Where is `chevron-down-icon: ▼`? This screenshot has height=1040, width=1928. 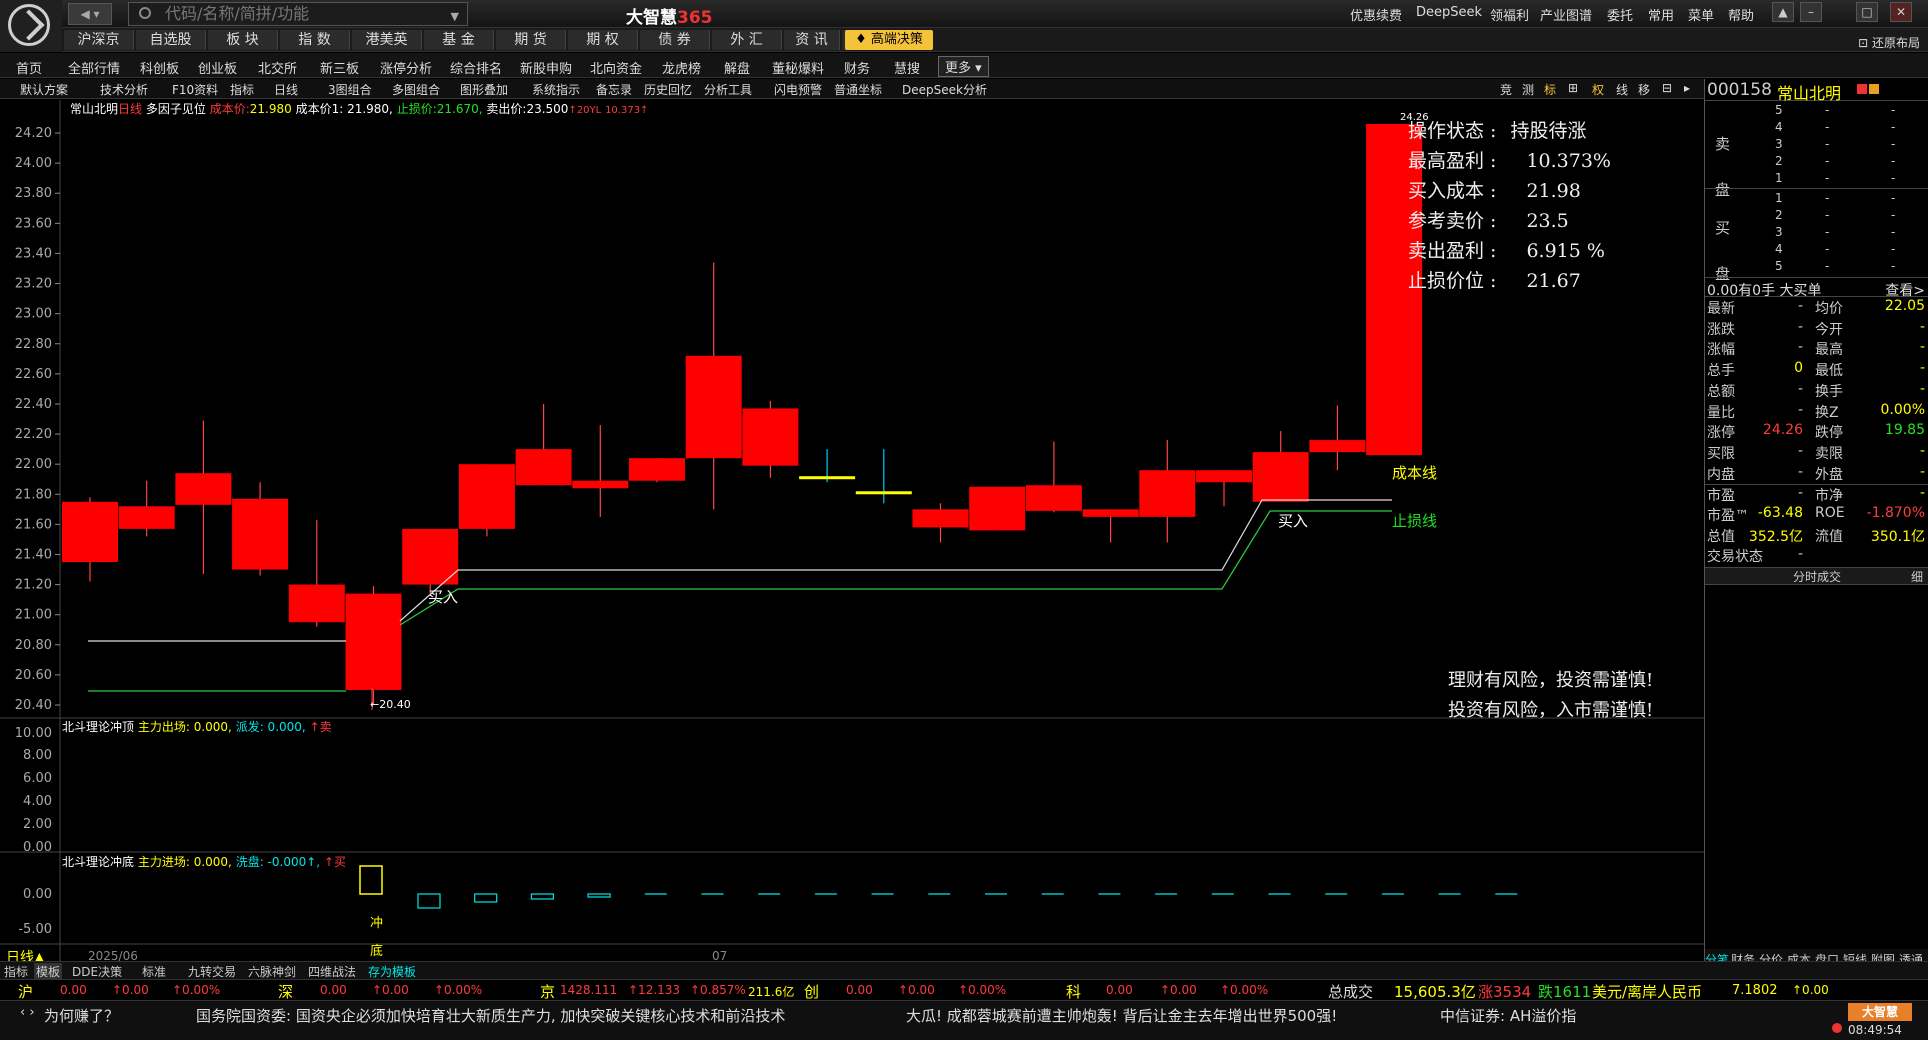 chevron-down-icon: ▼ is located at coordinates (455, 17).